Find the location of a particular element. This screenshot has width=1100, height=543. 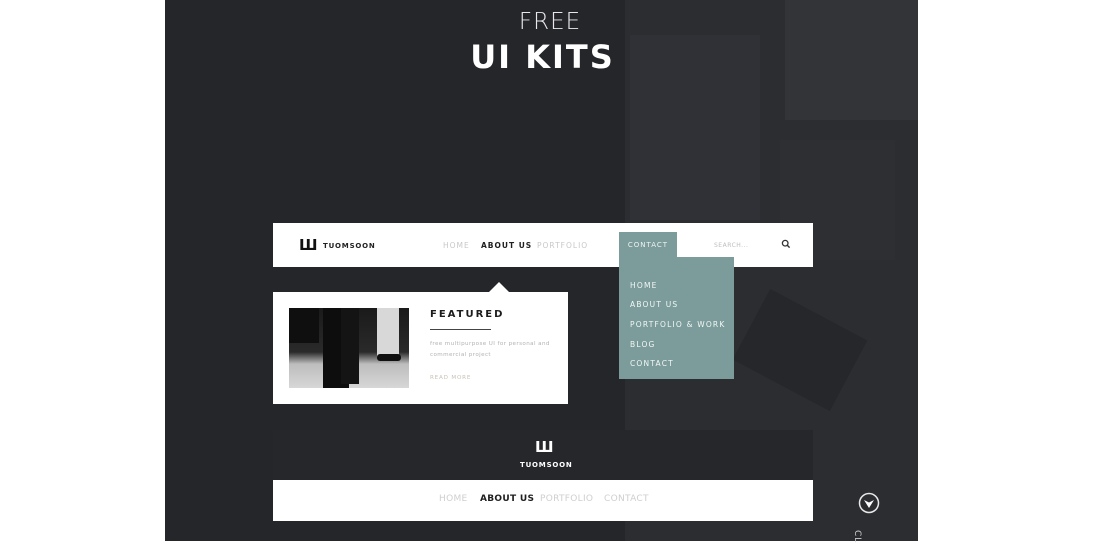

title-underline is located at coordinates (460, 329).